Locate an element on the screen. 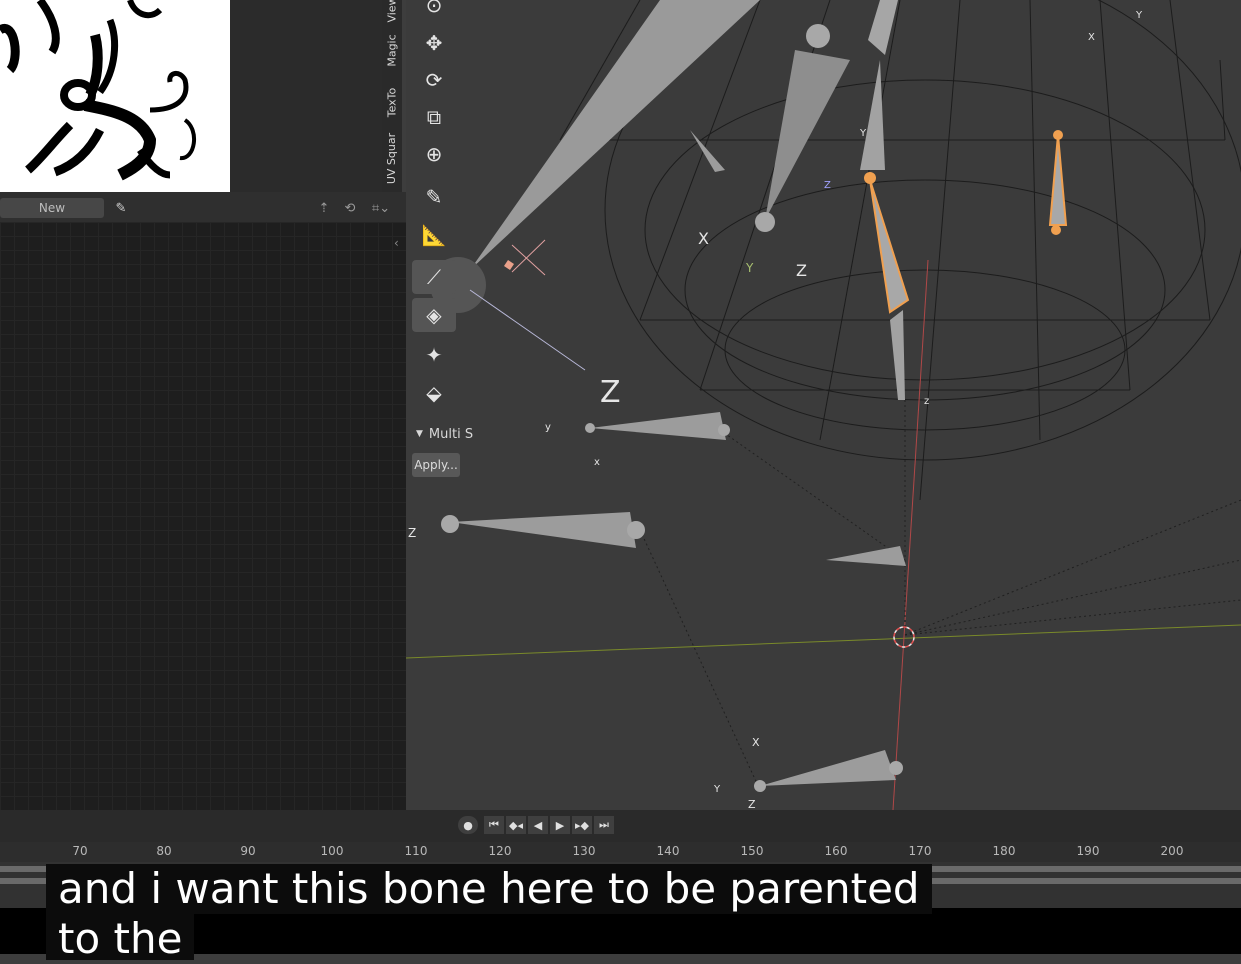 The height and width of the screenshot is (964, 1241). caption-line: to the is located at coordinates (120, 938).